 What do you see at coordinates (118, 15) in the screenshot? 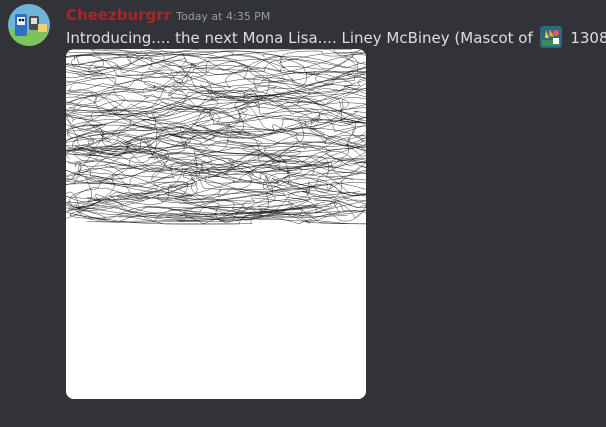
I see `username: Cheezburgrr` at bounding box center [118, 15].